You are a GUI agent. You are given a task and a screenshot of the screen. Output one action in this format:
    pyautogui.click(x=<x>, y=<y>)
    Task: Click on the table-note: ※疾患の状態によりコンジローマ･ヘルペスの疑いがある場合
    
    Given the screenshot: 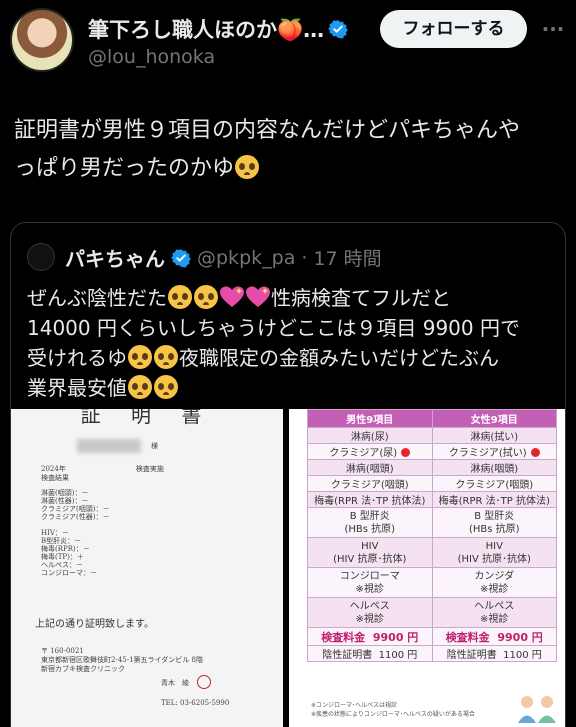 What is the action you would take?
    pyautogui.click(x=393, y=714)
    